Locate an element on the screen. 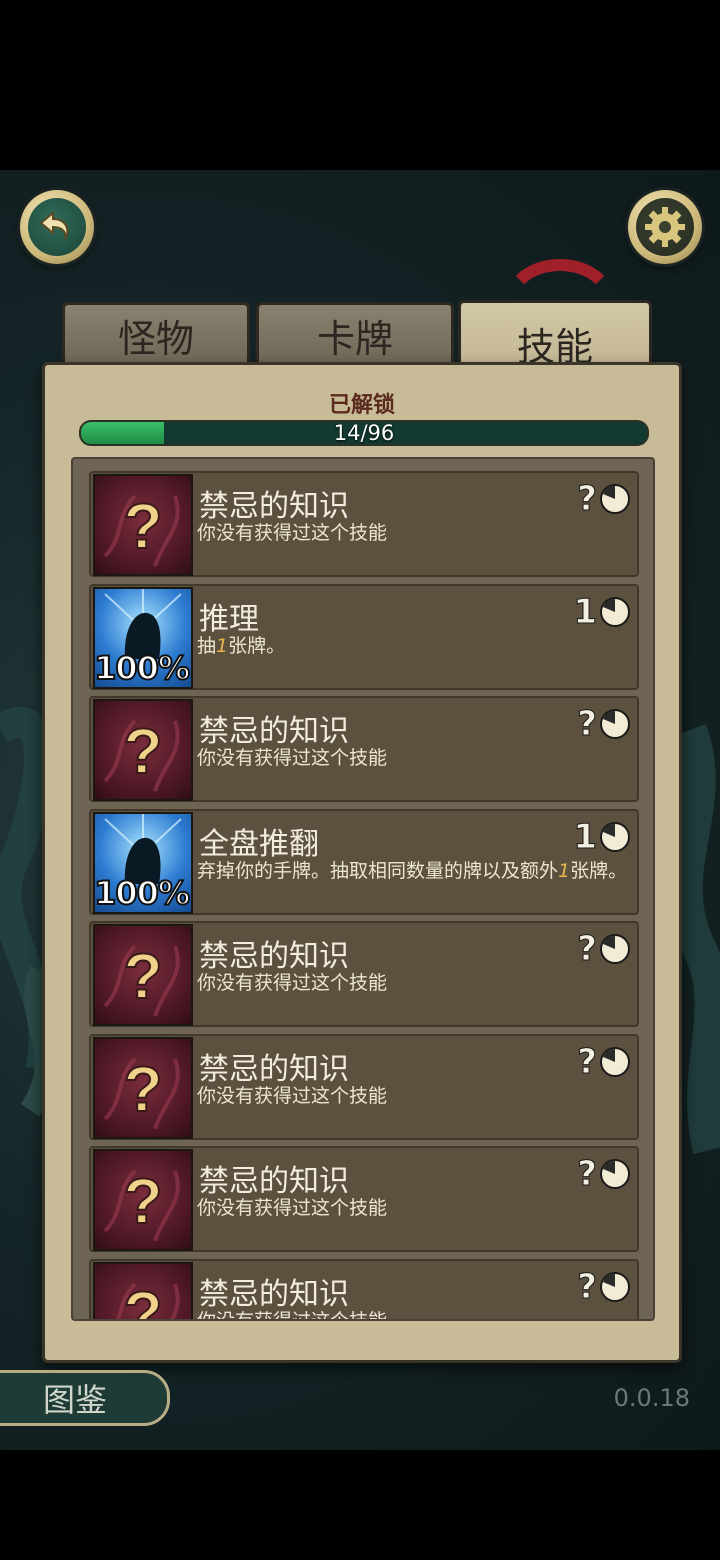 The image size is (720, 1560). gear-icon is located at coordinates (665, 227).